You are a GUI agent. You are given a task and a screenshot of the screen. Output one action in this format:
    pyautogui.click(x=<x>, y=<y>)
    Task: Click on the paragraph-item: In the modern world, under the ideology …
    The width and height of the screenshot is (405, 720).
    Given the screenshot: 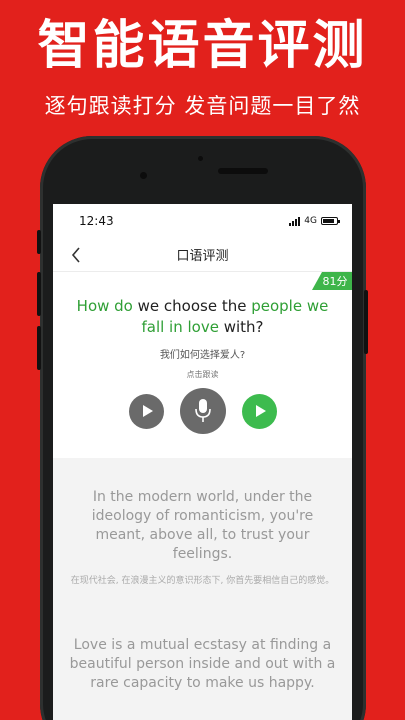 What is the action you would take?
    pyautogui.click(x=202, y=538)
    